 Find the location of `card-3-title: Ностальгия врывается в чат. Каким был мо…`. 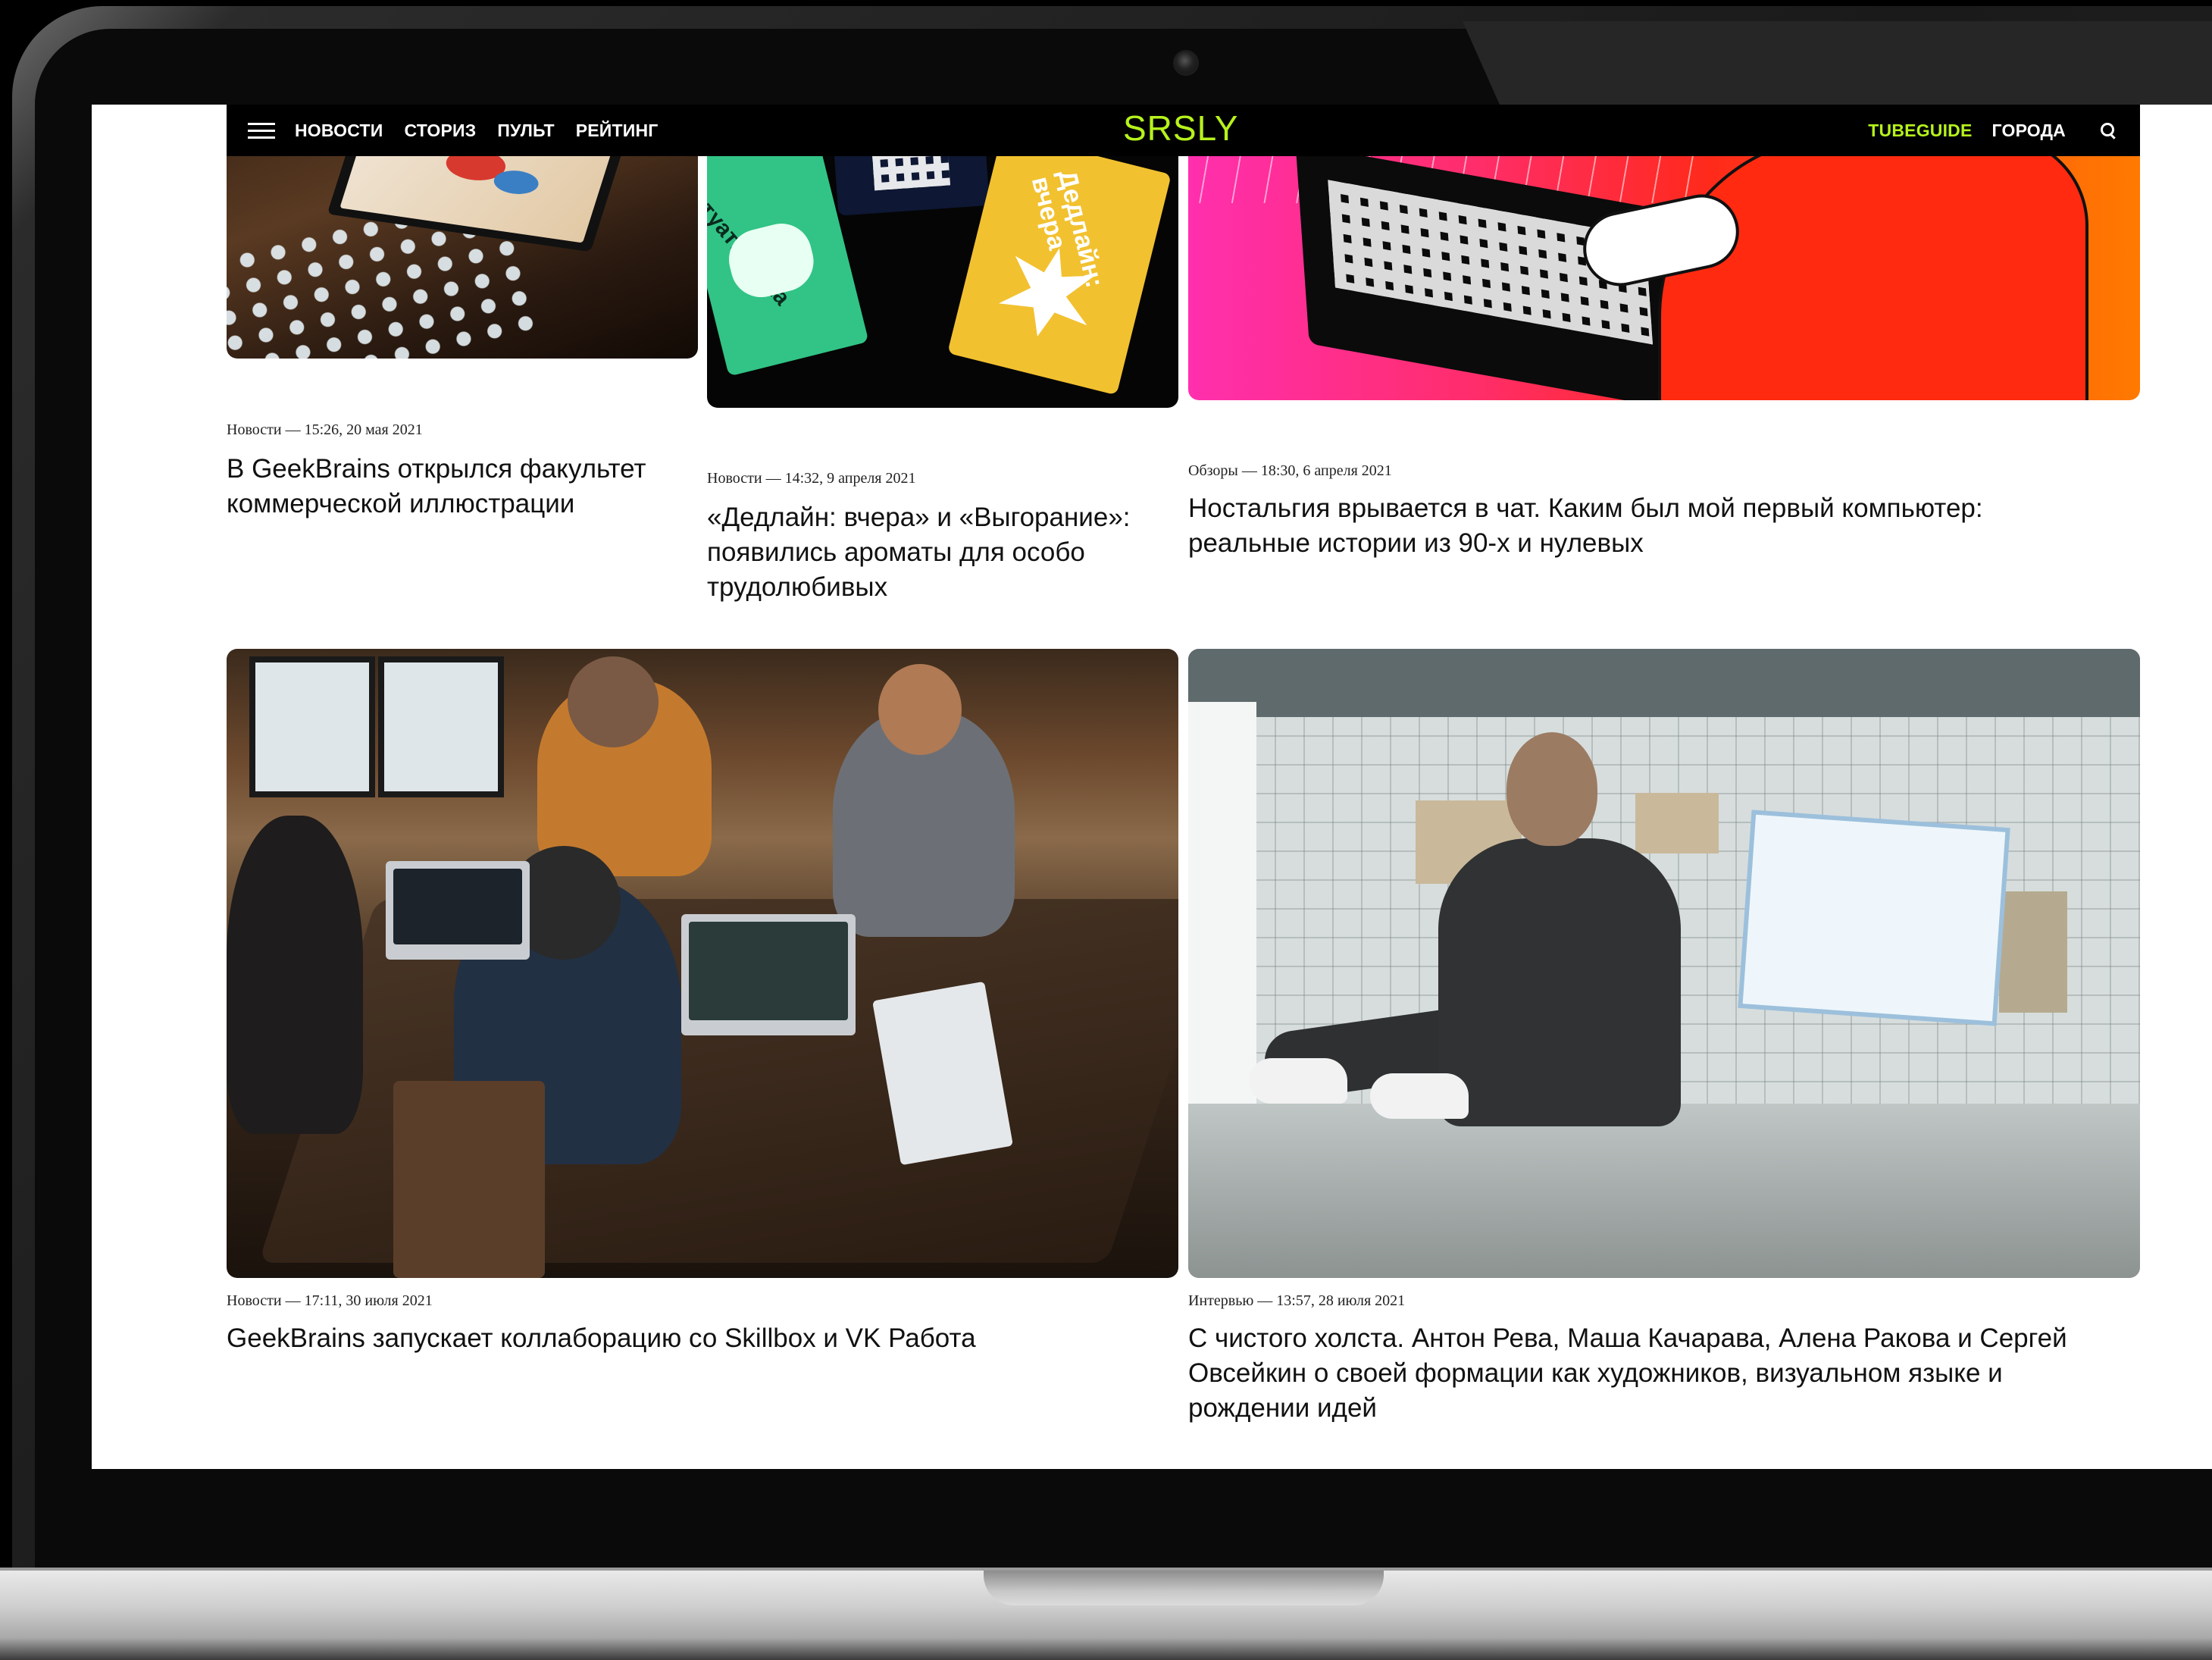

card-3-title: Ностальгия врывается в чат. Каким был мо… is located at coordinates (1635, 526).